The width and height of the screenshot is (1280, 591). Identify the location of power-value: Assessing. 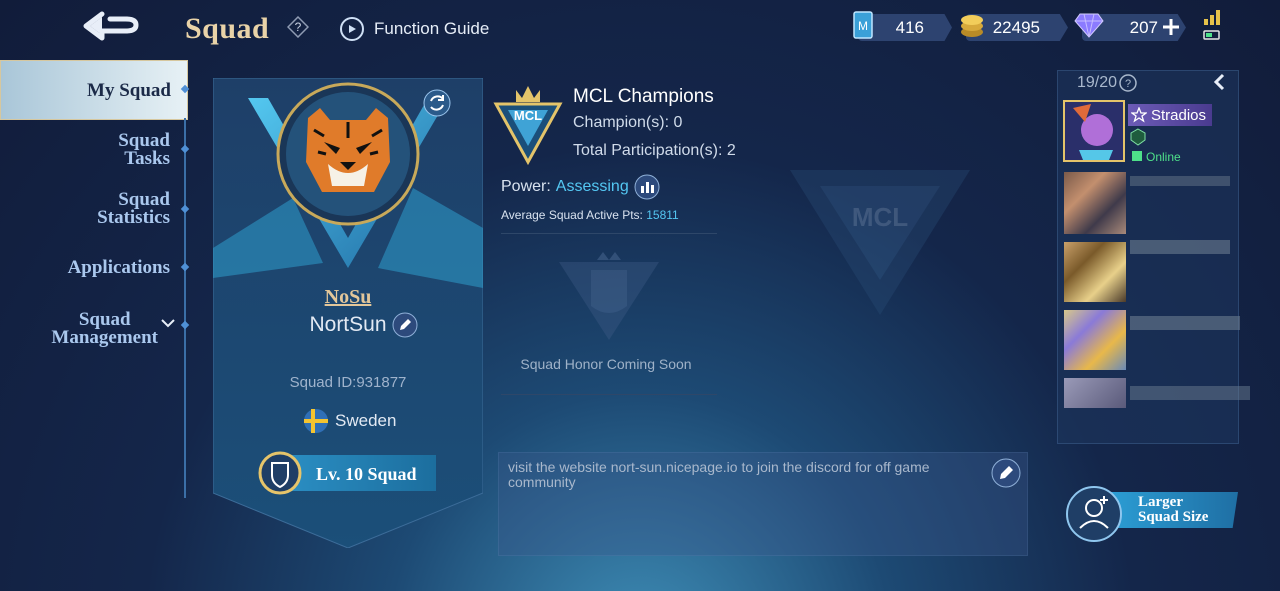
(592, 186).